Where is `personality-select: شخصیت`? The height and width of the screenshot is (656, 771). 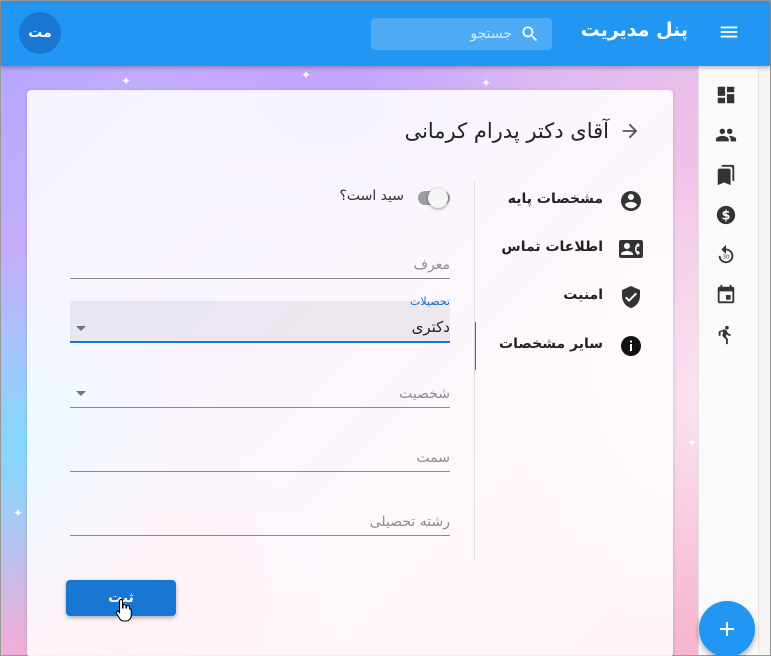 personality-select: شخصیت is located at coordinates (260, 387).